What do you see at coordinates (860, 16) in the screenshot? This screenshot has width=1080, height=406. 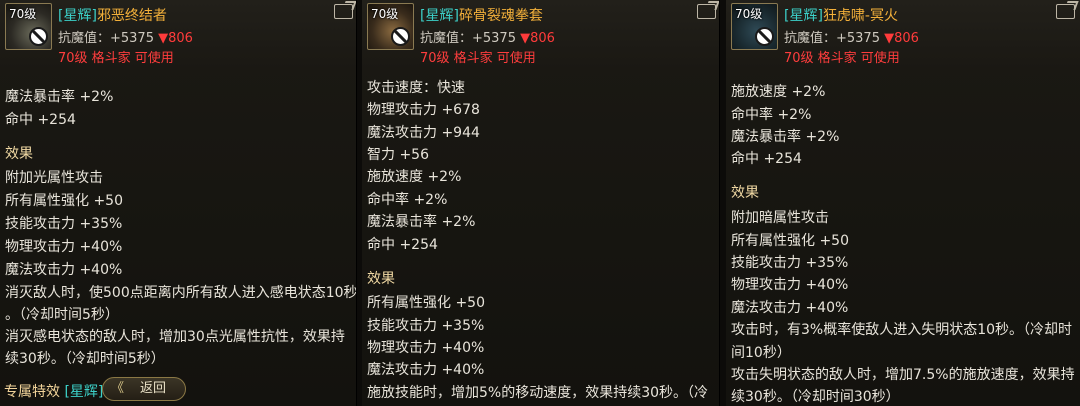 I see `item-name: 狂虎啸-冥火` at bounding box center [860, 16].